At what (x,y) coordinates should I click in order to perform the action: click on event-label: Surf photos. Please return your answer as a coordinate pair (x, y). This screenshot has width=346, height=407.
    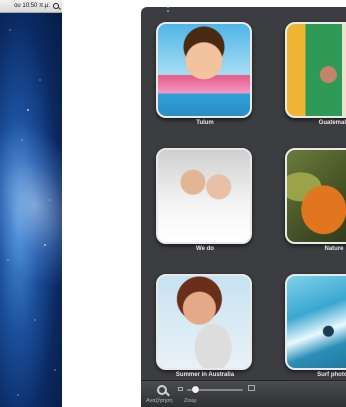
    Looking at the image, I should click on (331, 375).